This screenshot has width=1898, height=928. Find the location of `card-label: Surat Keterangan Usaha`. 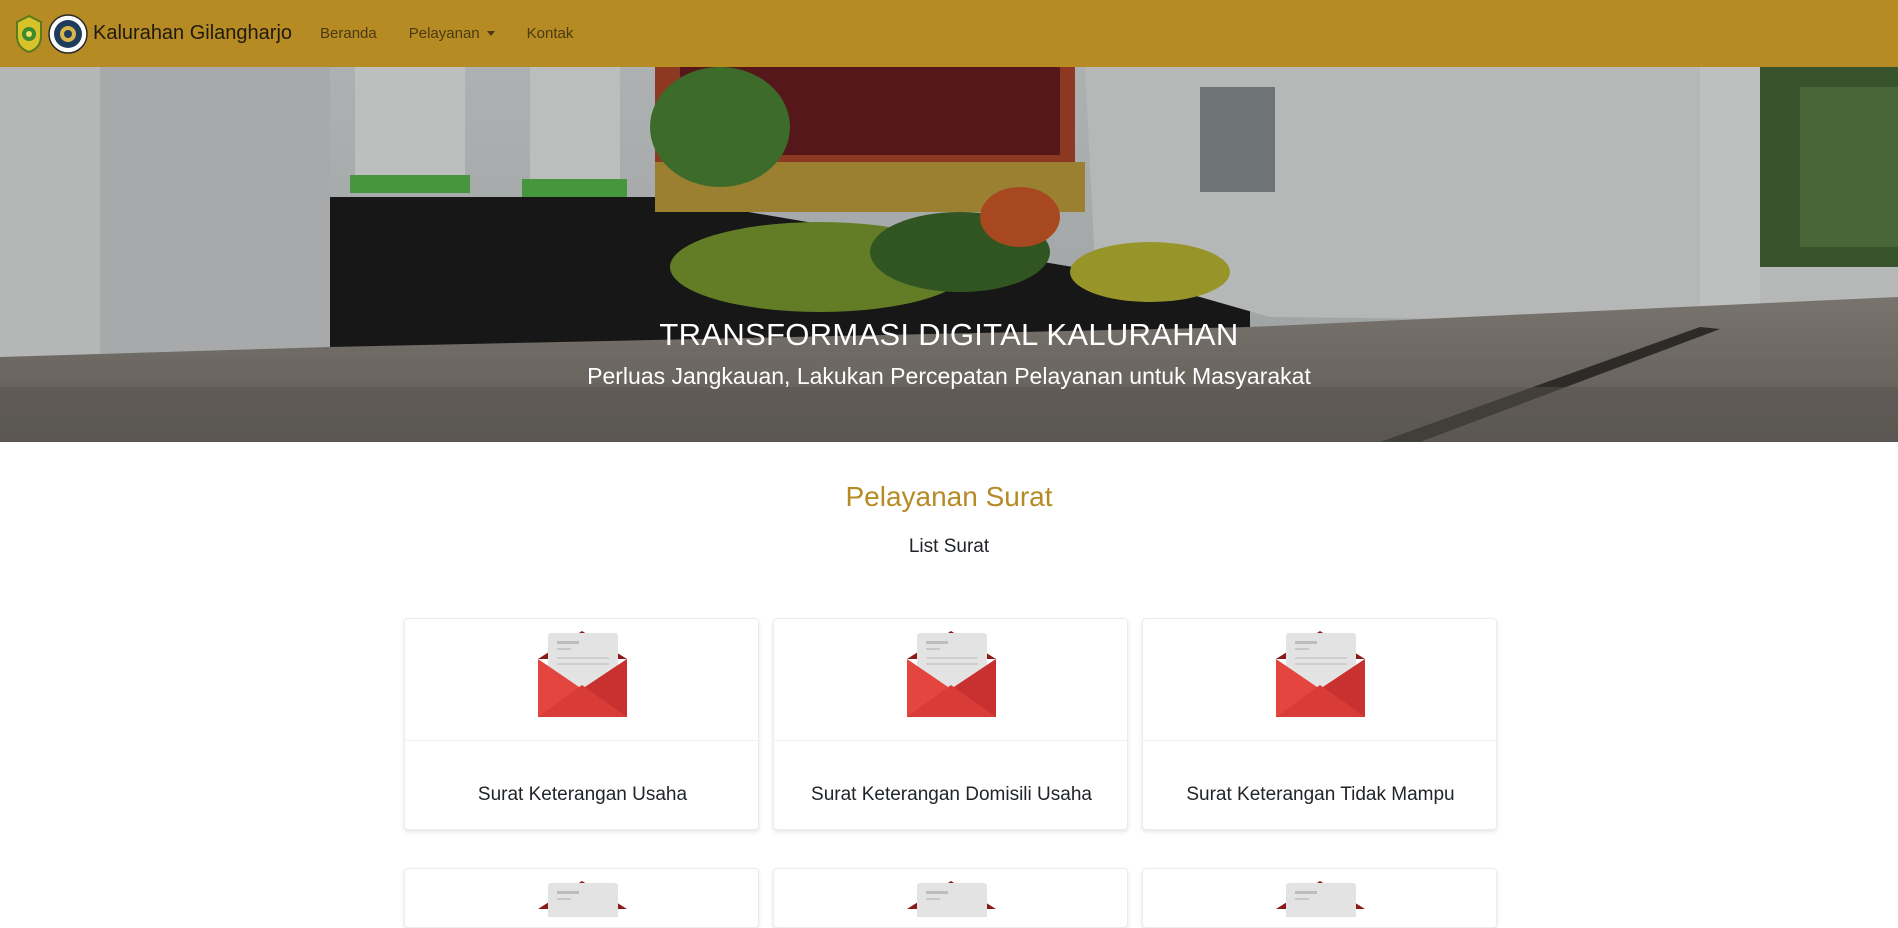

card-label: Surat Keterangan Usaha is located at coordinates (582, 794).